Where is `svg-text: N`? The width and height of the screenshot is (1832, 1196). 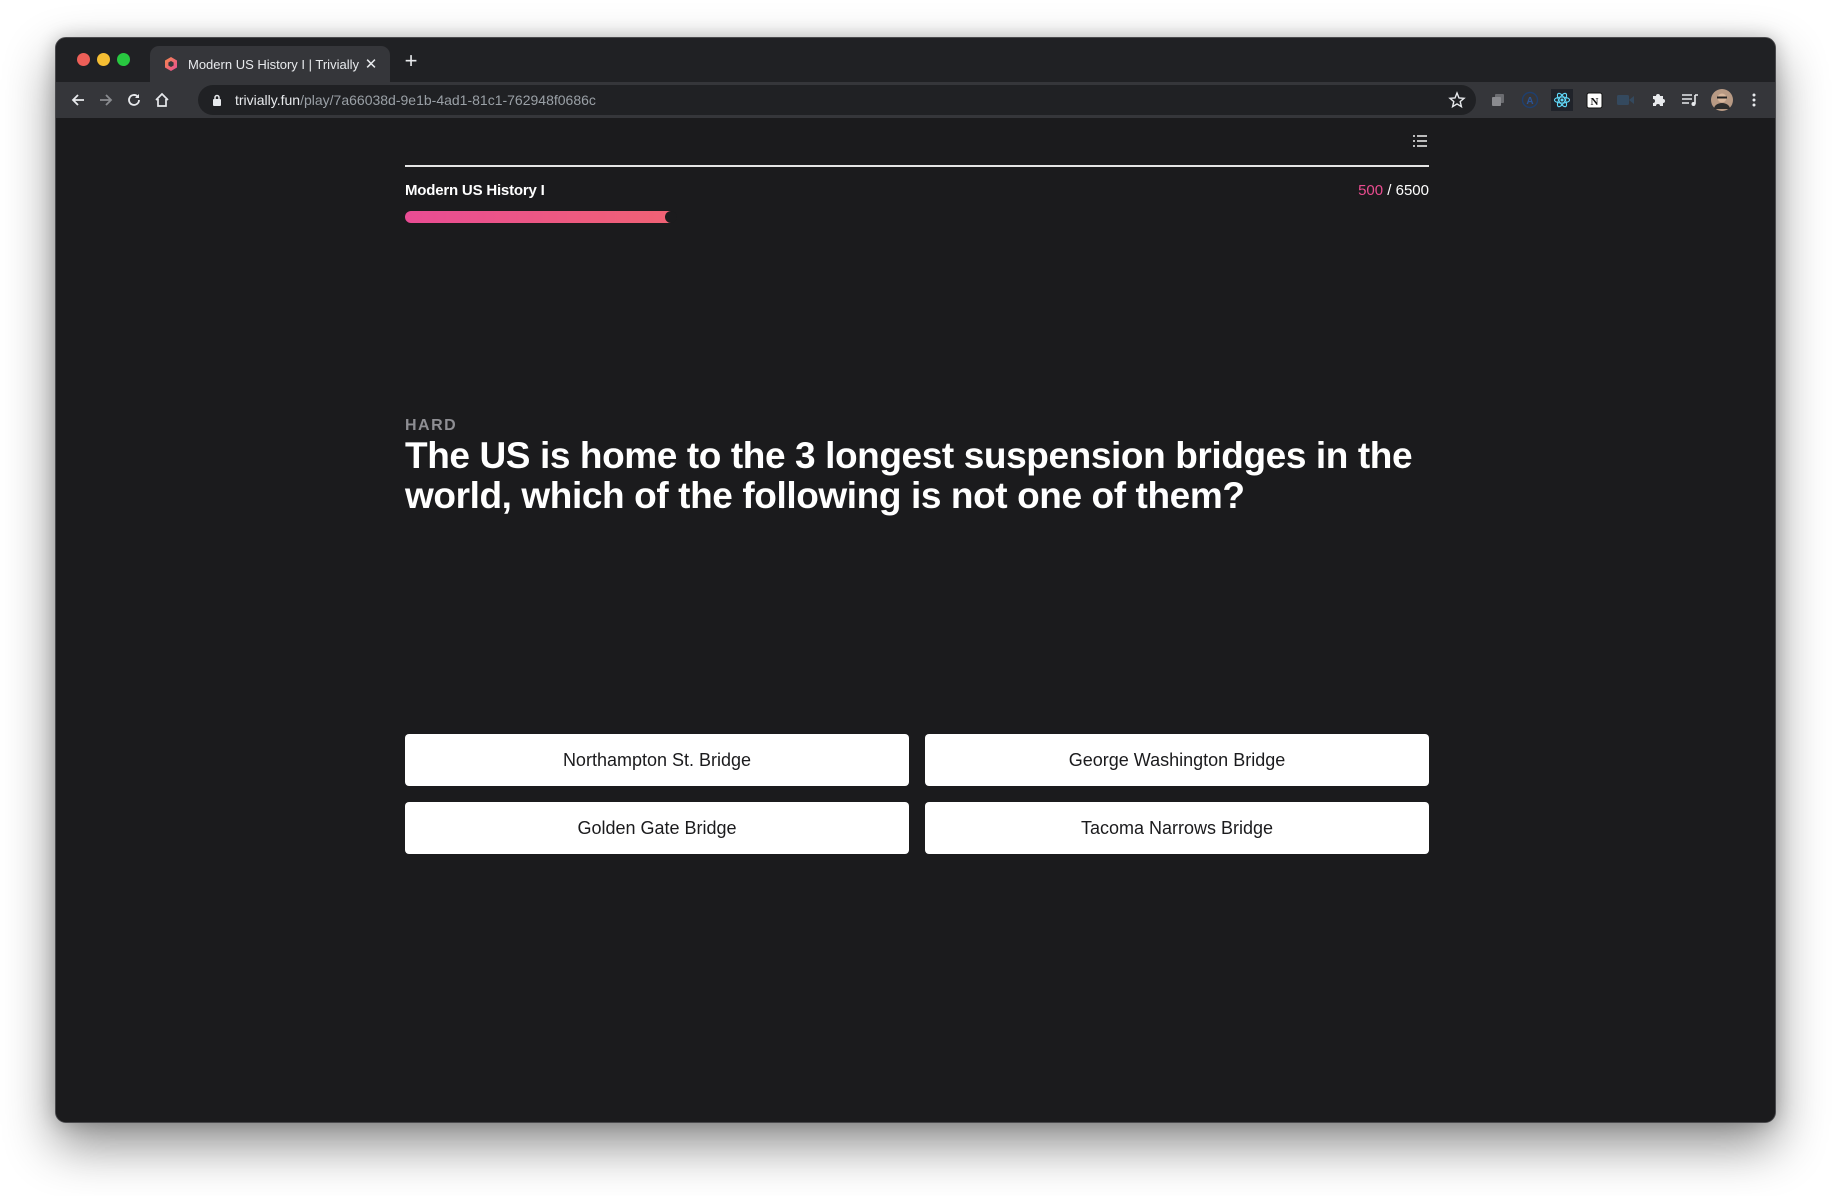 svg-text: N is located at coordinates (1594, 102).